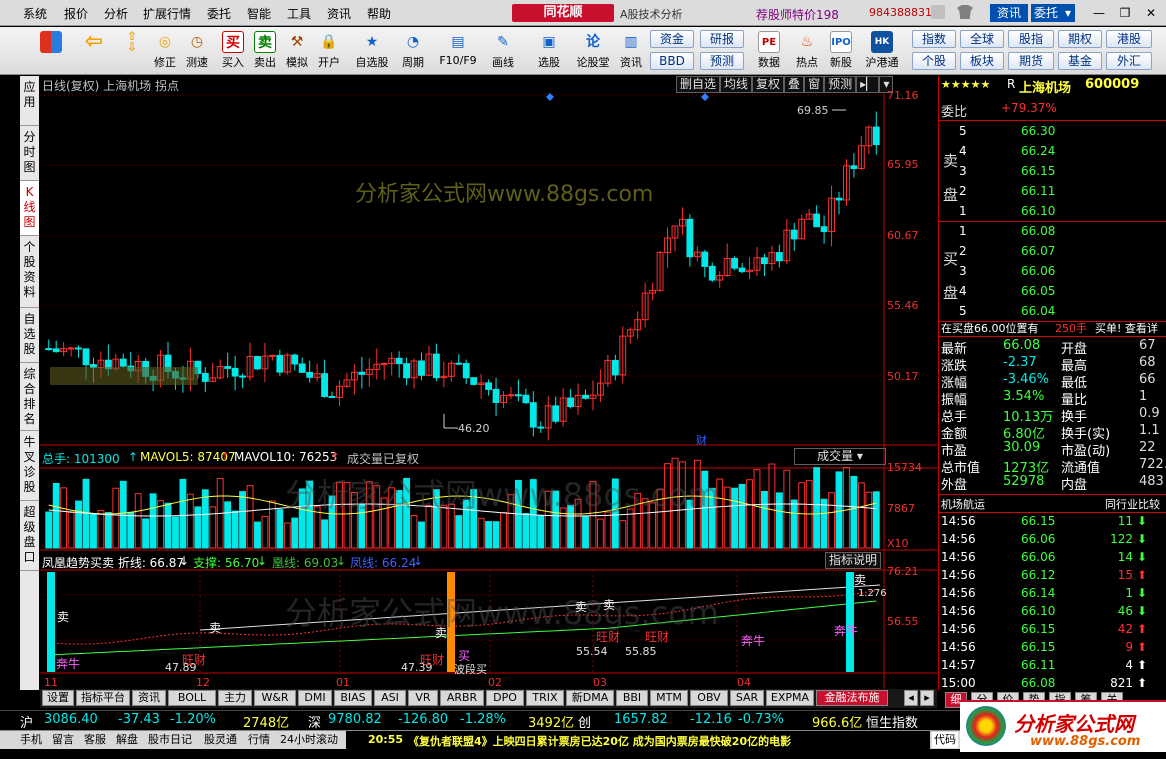 The image size is (1166, 759). What do you see at coordinates (29, 272) in the screenshot?
I see `tab-profile: 个股资料` at bounding box center [29, 272].